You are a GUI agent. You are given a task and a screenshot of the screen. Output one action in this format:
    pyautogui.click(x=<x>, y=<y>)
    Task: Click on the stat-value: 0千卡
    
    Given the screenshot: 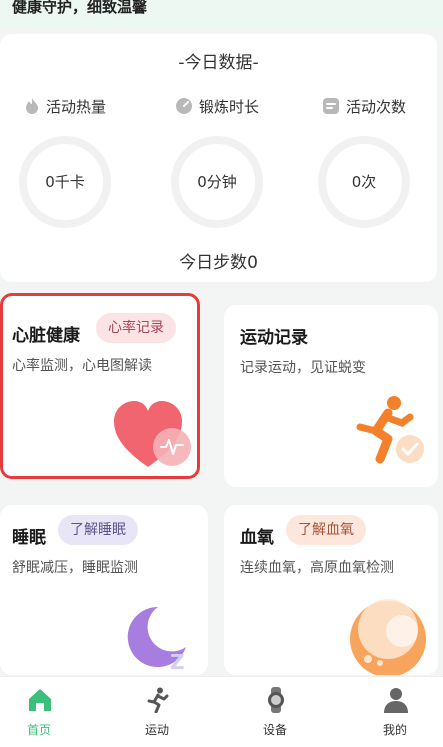 What is the action you would take?
    pyautogui.click(x=65, y=182)
    